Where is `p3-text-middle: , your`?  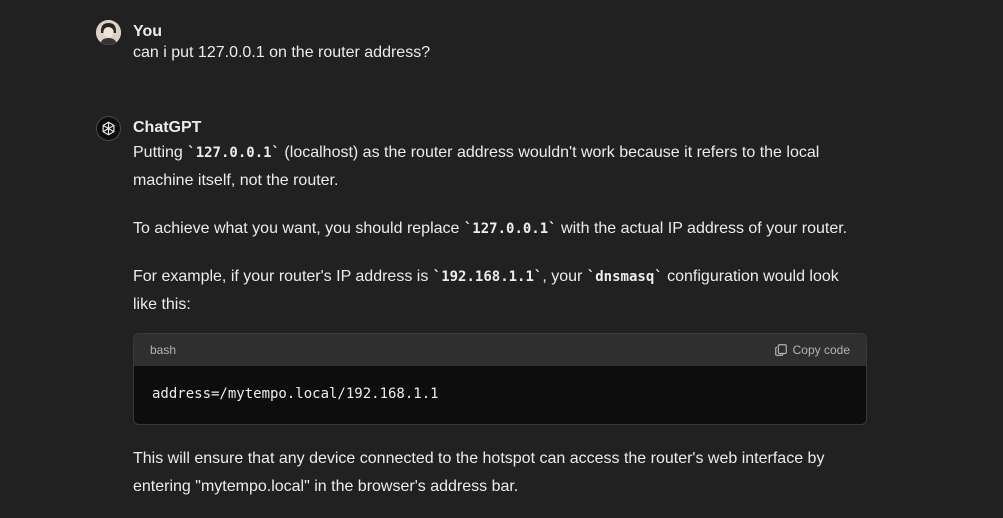
p3-text-middle: , your is located at coordinates (564, 276).